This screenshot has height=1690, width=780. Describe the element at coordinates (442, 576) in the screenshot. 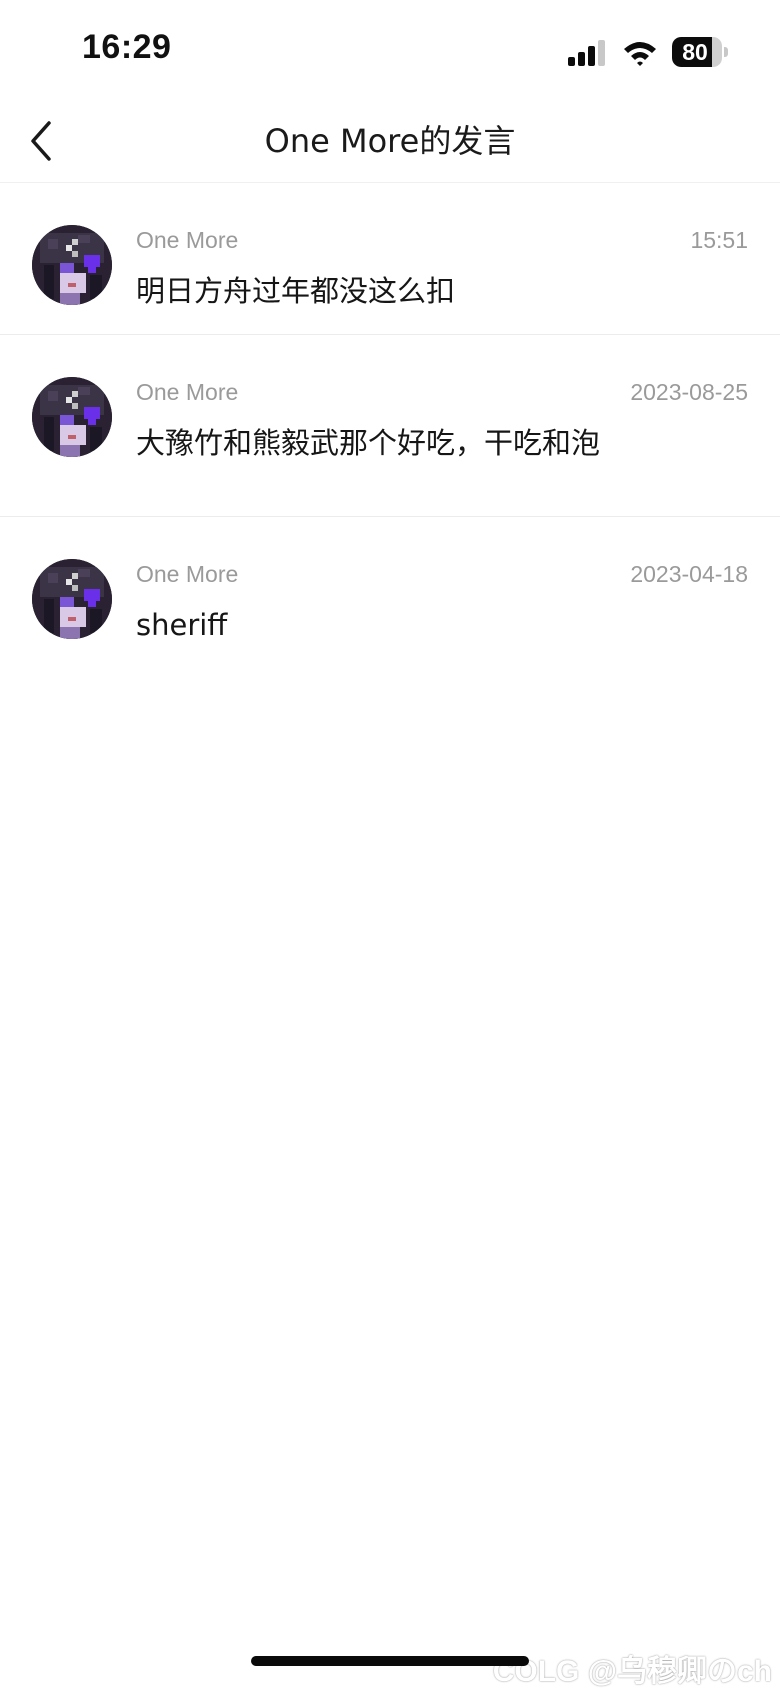

I see `post-meta: One More 2023-04-18` at that location.